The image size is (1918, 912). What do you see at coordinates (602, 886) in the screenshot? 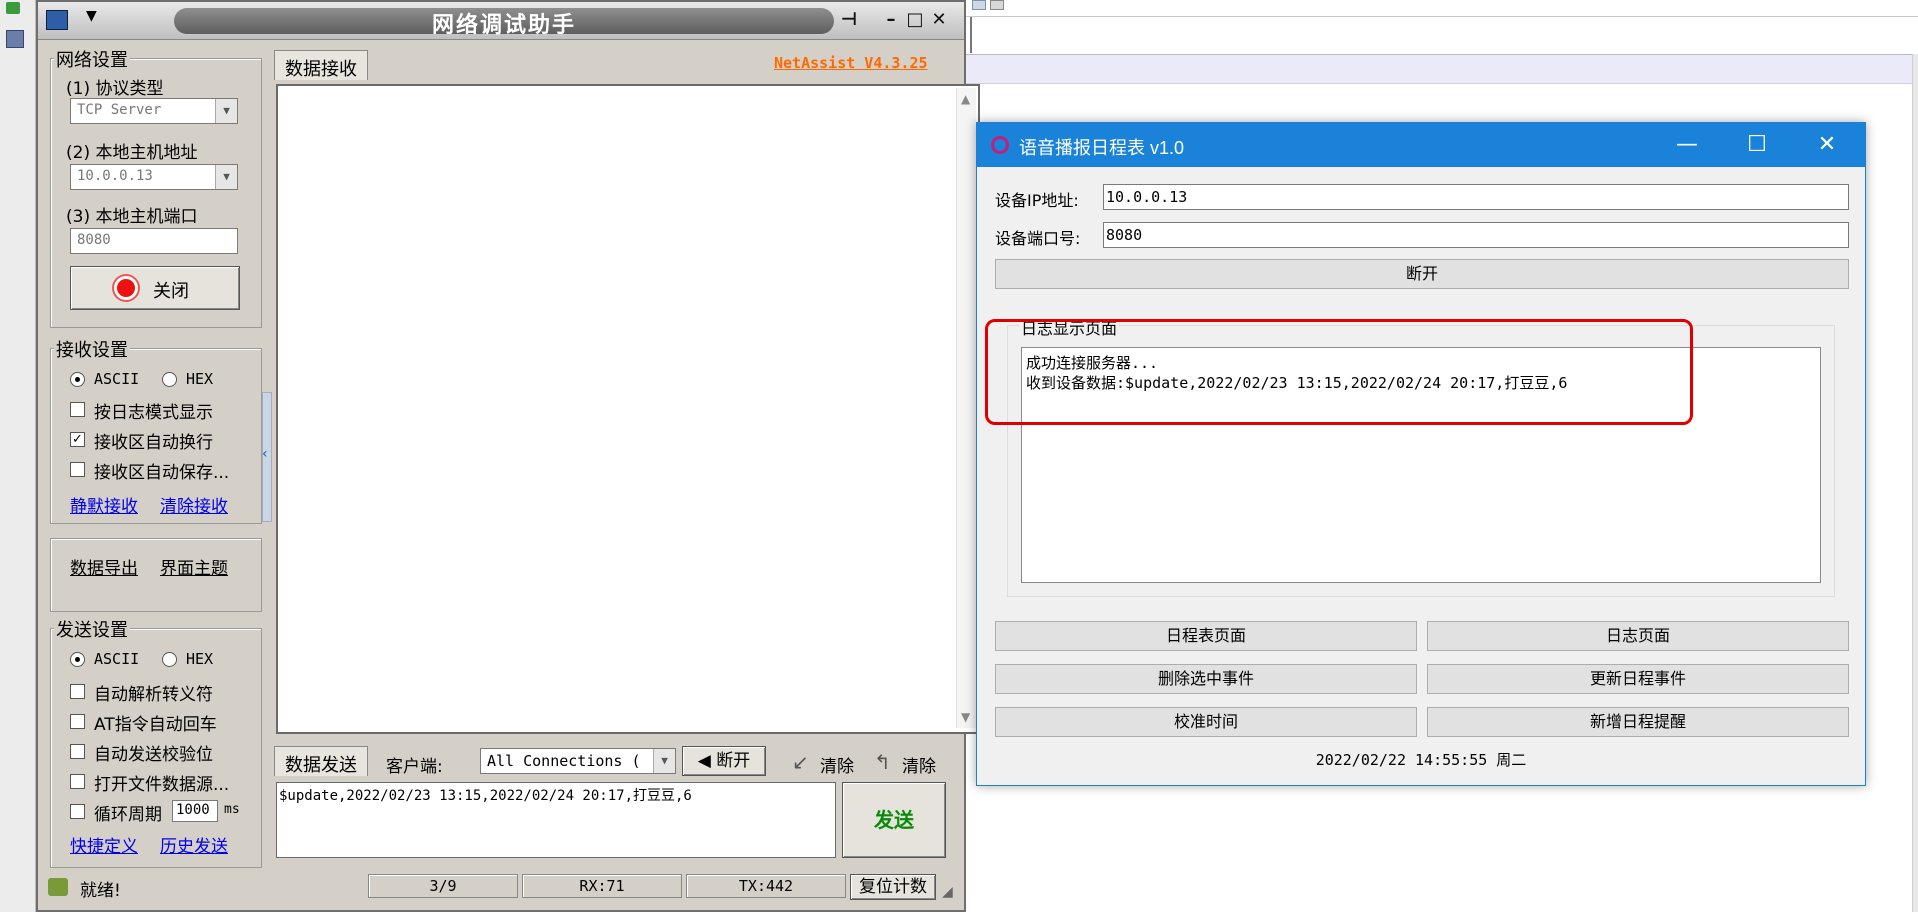
I see `status-rx: RX:71` at bounding box center [602, 886].